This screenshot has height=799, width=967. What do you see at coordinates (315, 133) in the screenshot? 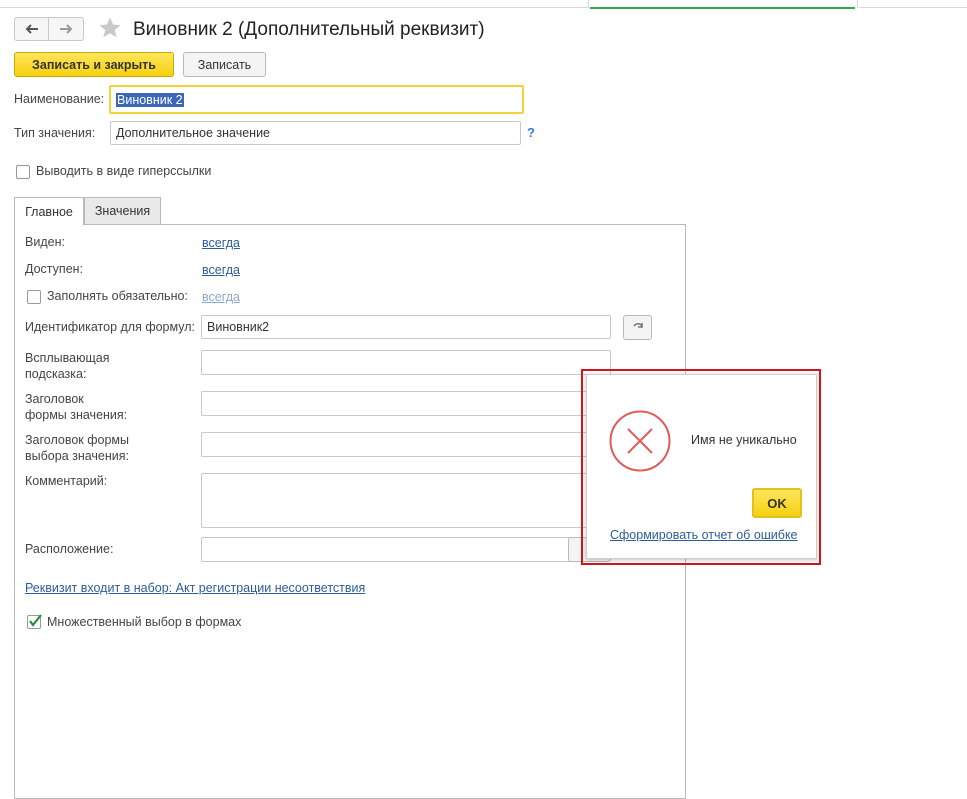
I see `value-type-field: Дополнительное значение` at bounding box center [315, 133].